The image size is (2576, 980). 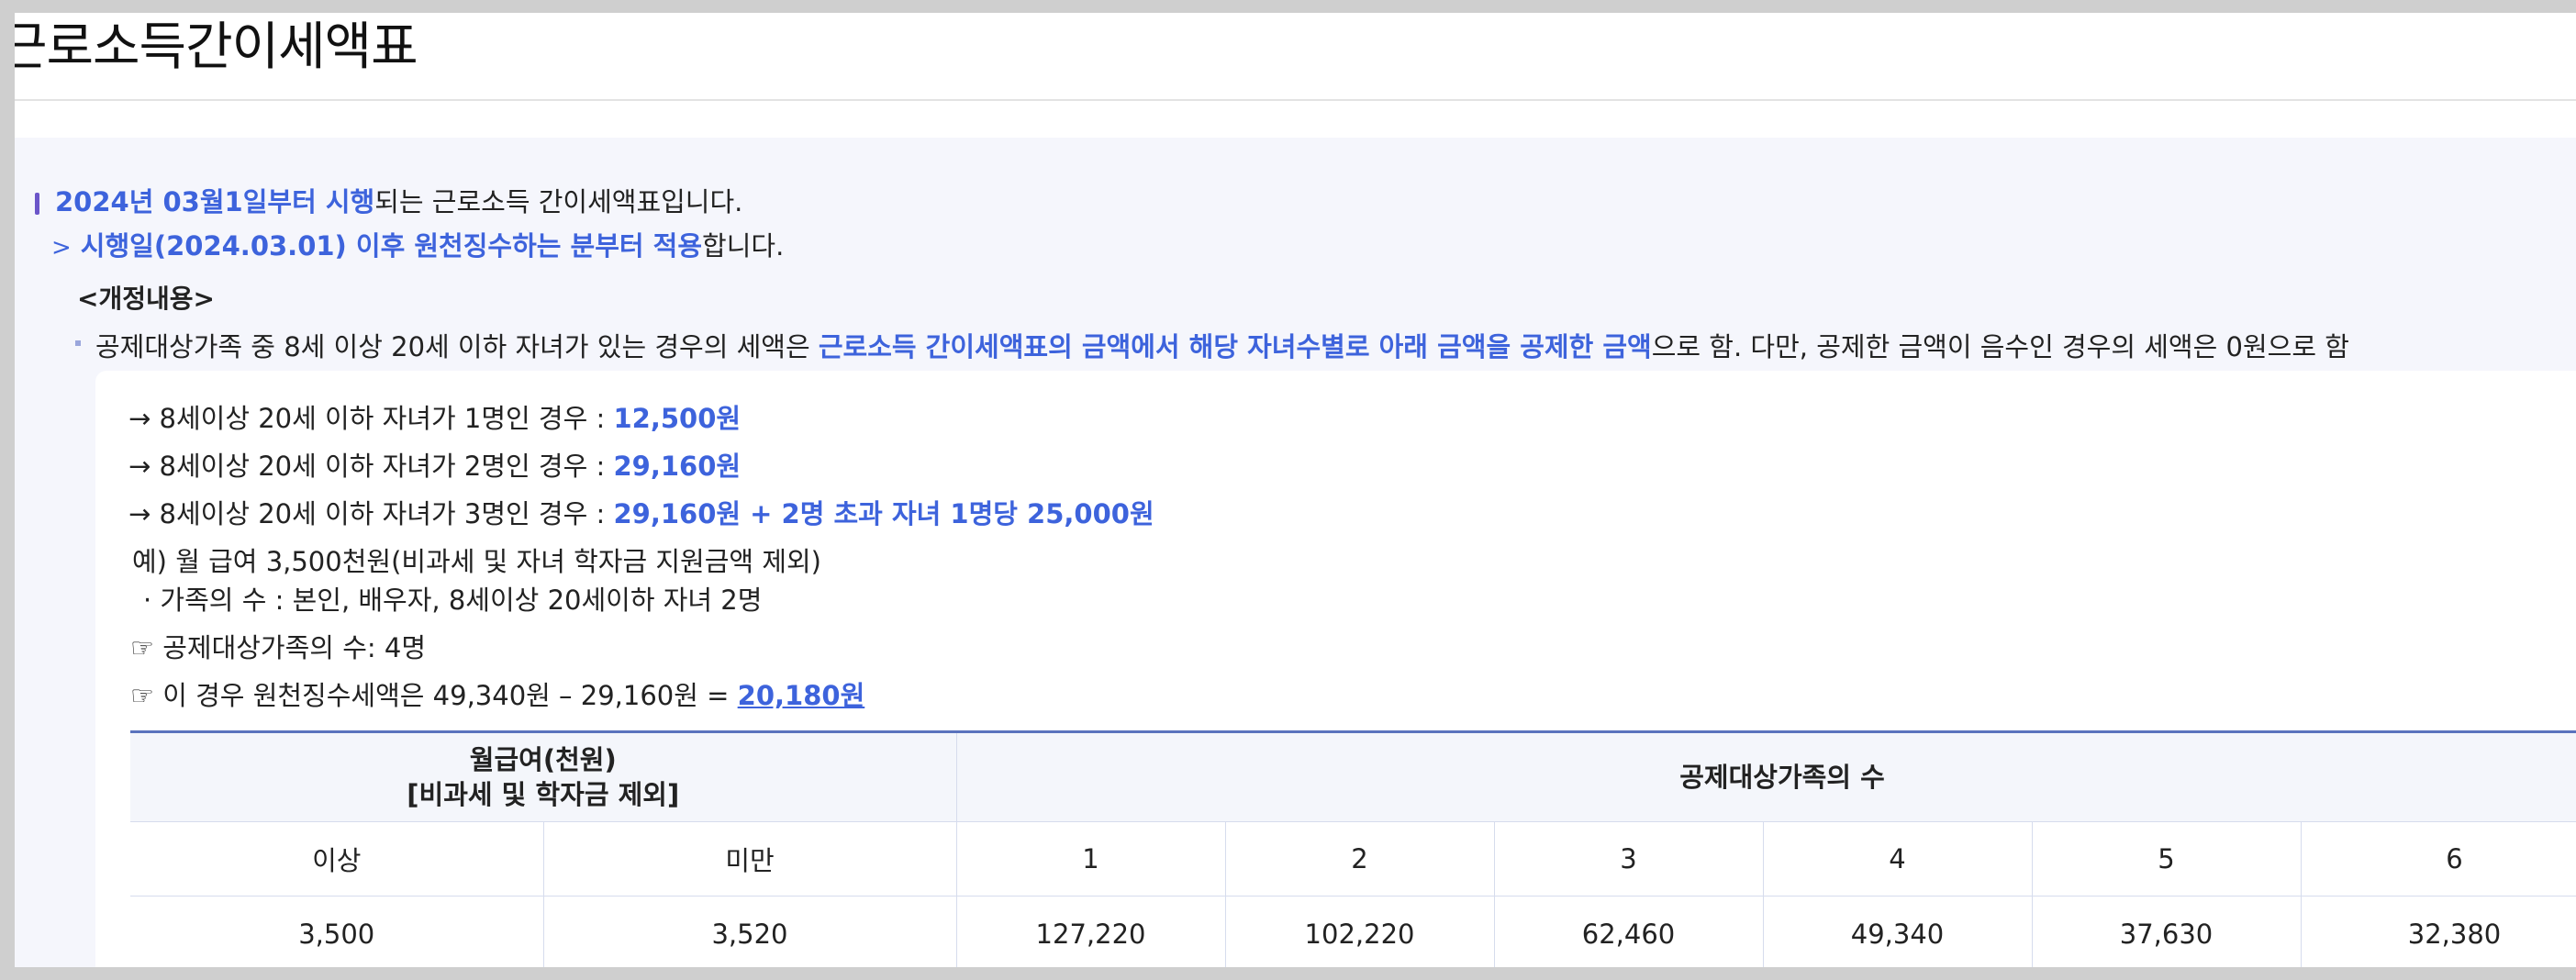 I want to click on title-divider, so click(x=1295, y=100).